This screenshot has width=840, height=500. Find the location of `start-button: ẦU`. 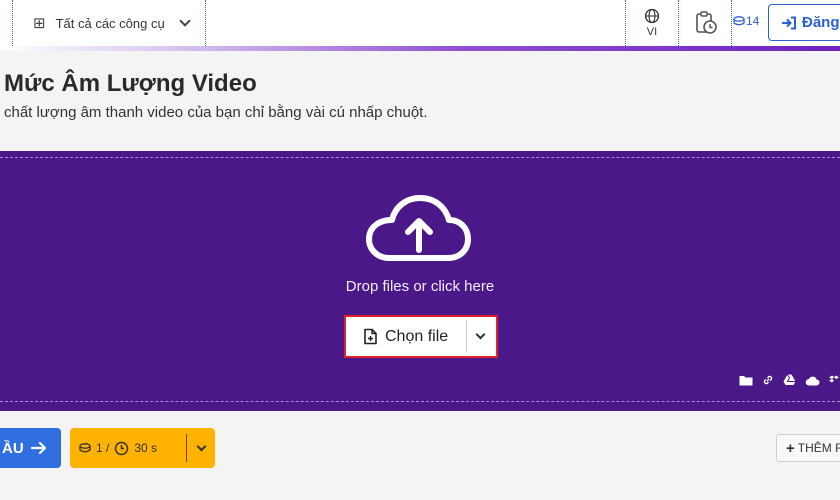

start-button: ẦU is located at coordinates (30, 448).